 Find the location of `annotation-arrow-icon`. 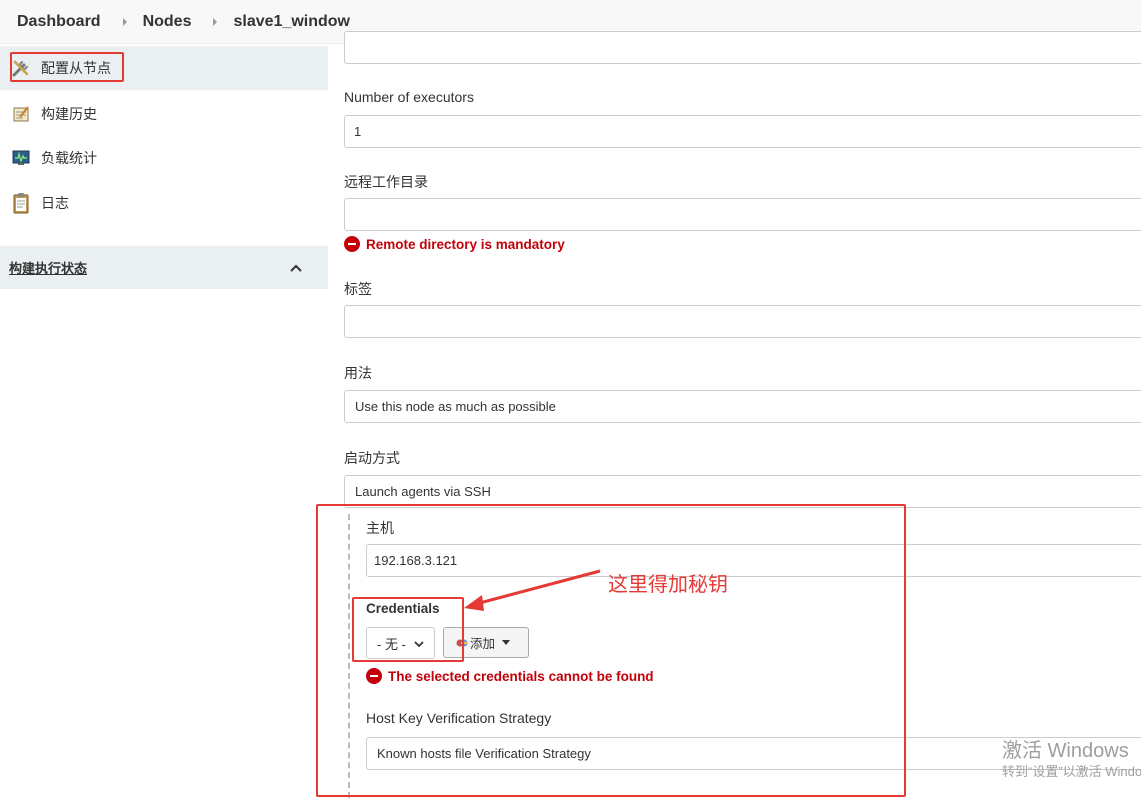

annotation-arrow-icon is located at coordinates (532, 590).